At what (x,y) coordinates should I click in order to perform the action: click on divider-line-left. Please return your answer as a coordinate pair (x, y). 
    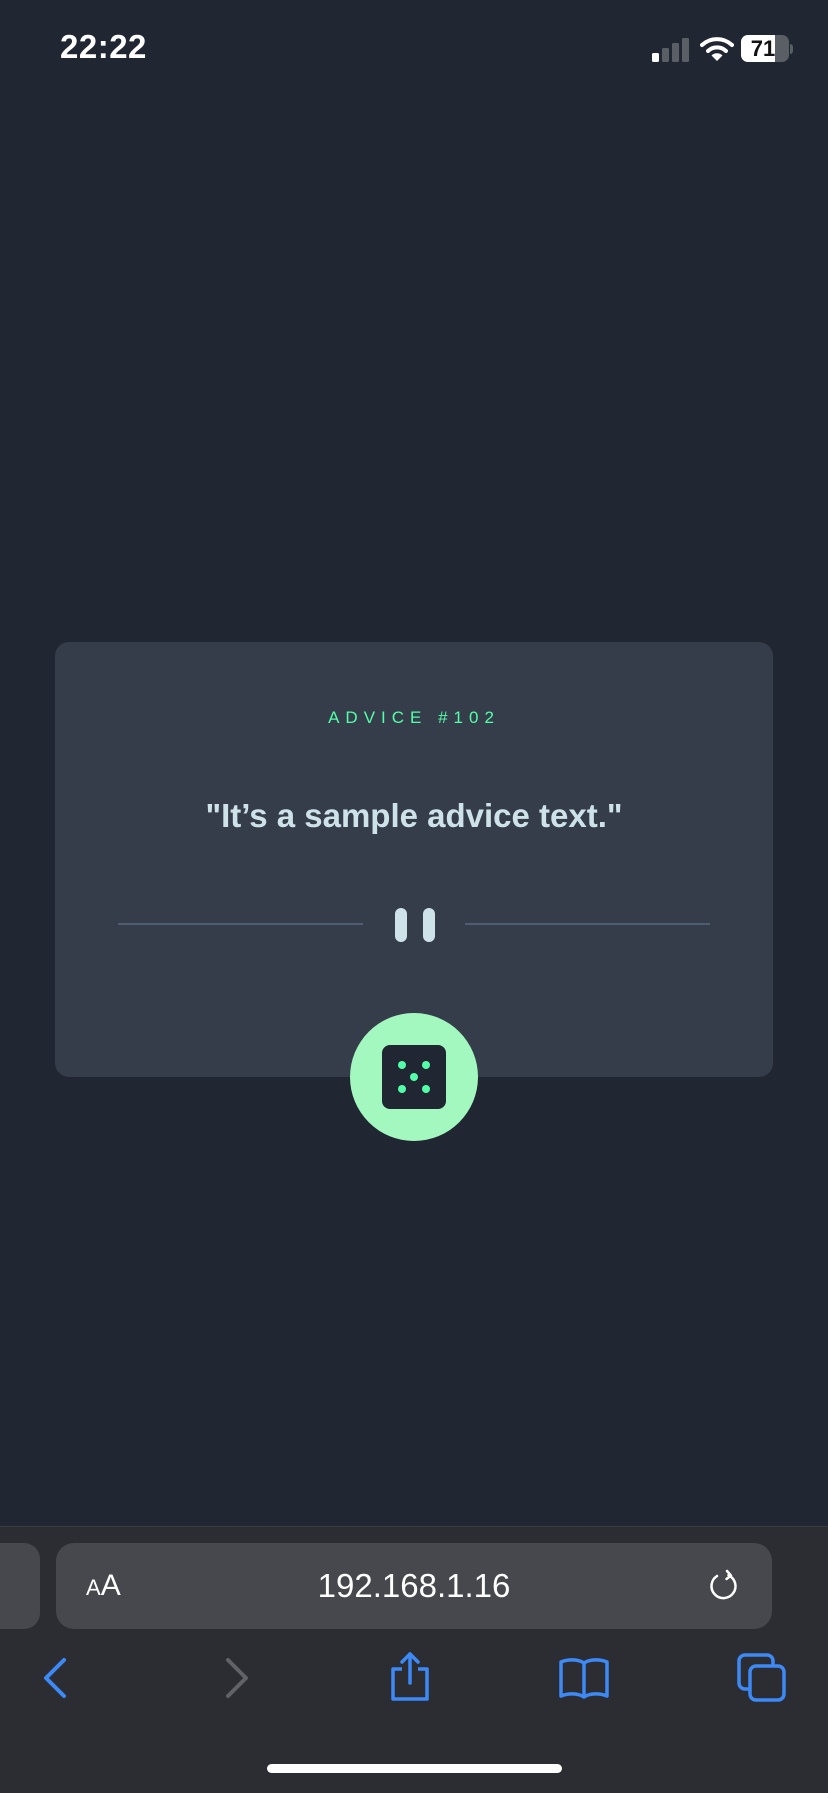
    Looking at the image, I should click on (240, 924).